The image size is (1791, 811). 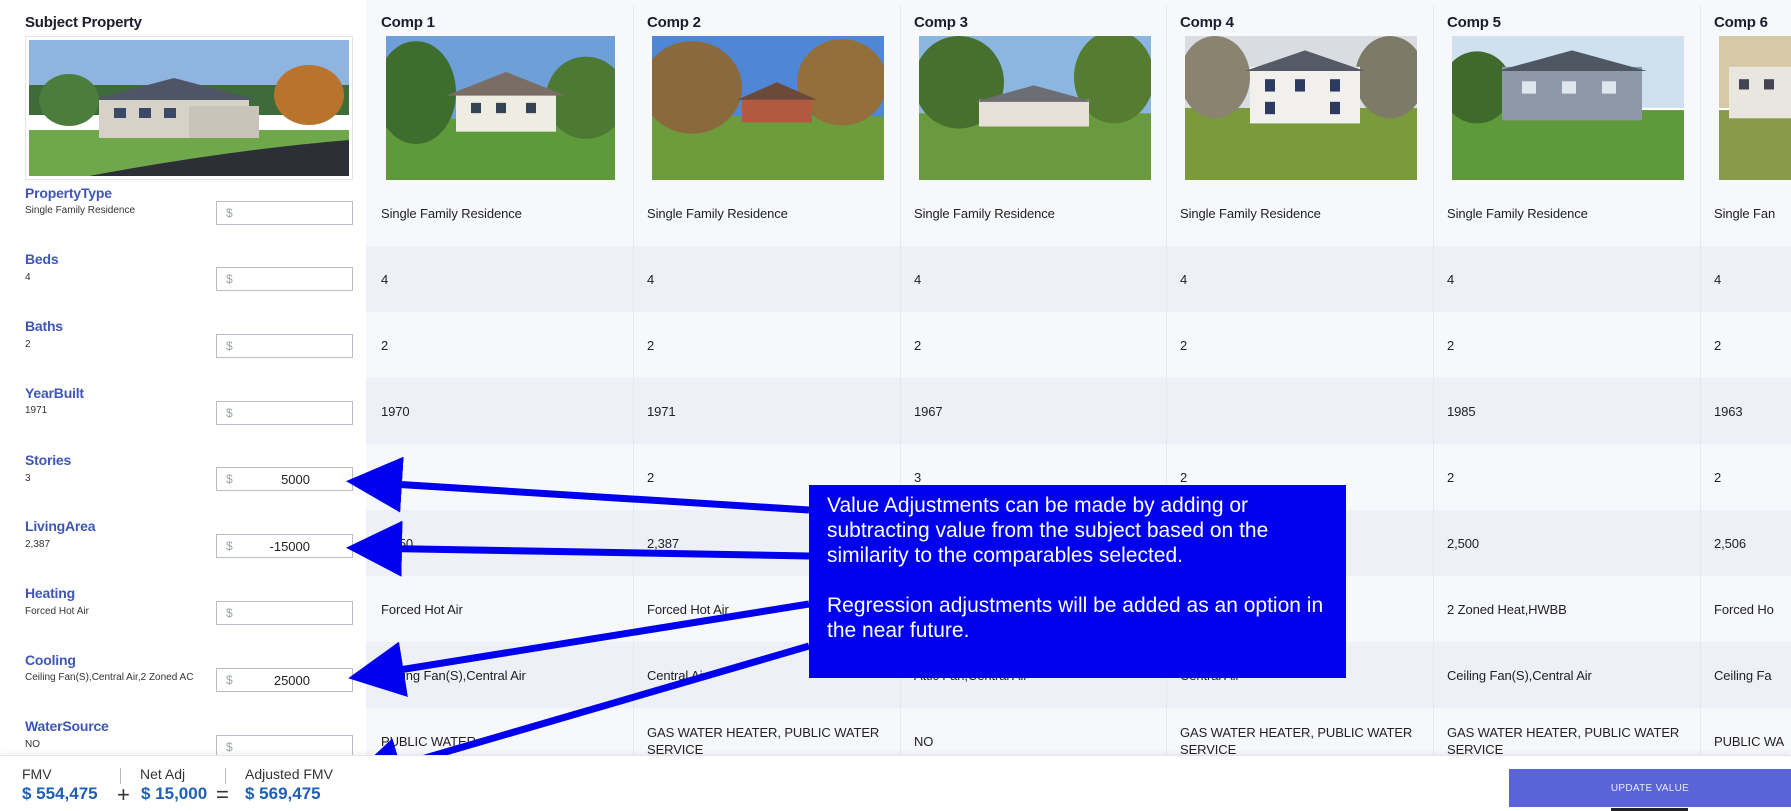 What do you see at coordinates (289, 546) in the screenshot?
I see `adjustment-value: -15000` at bounding box center [289, 546].